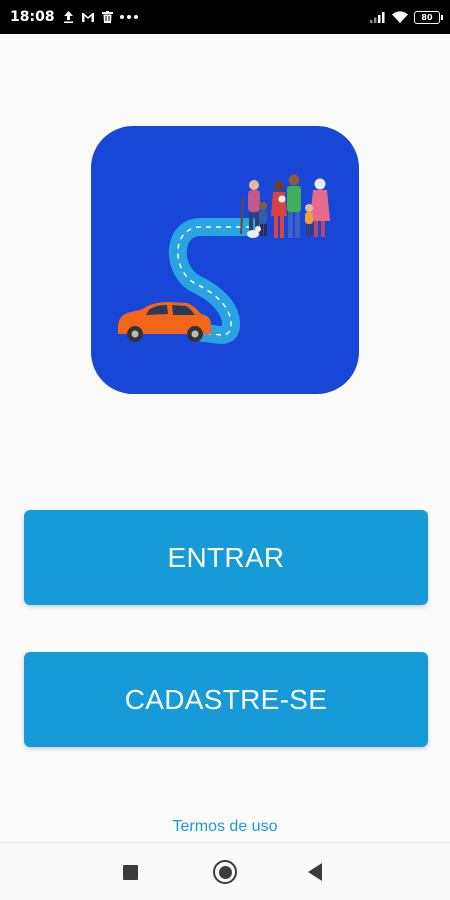 Image resolution: width=450 pixels, height=900 pixels. What do you see at coordinates (400, 17) in the screenshot?
I see `wifi-icon` at bounding box center [400, 17].